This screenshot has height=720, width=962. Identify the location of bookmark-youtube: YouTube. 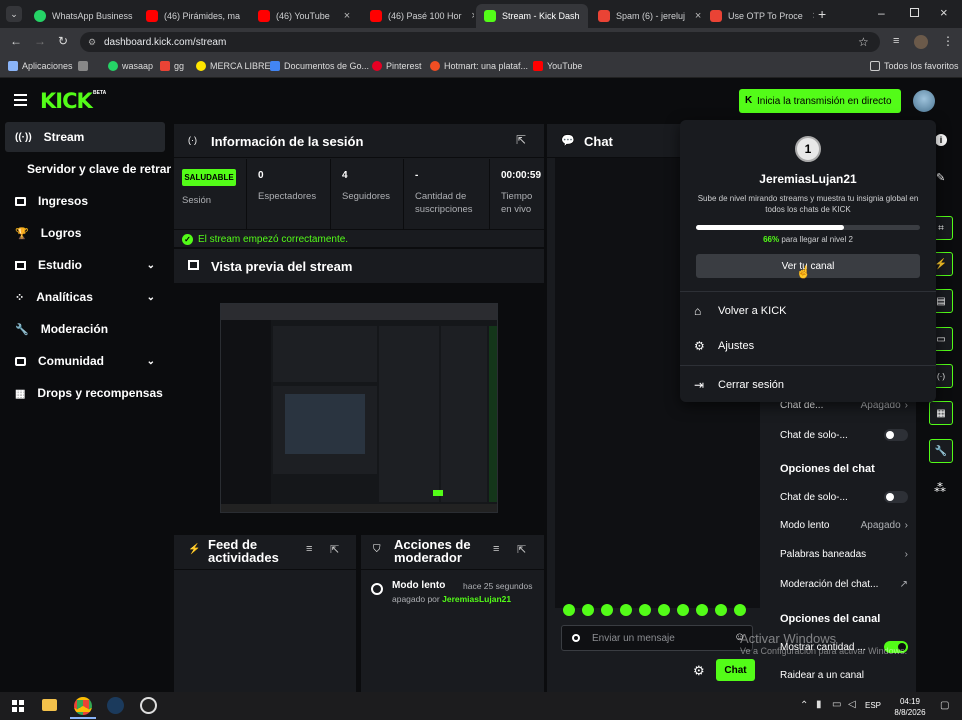
(557, 66).